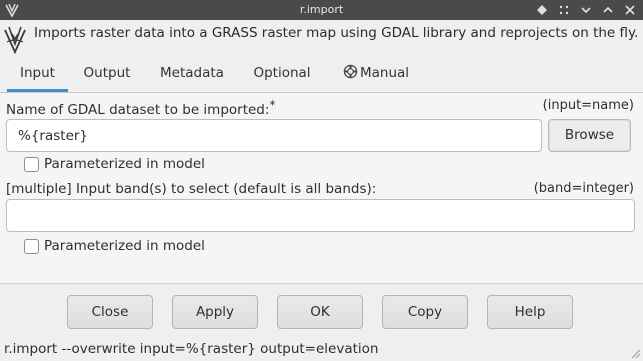  I want to click on tab-input: Input, so click(37, 75).